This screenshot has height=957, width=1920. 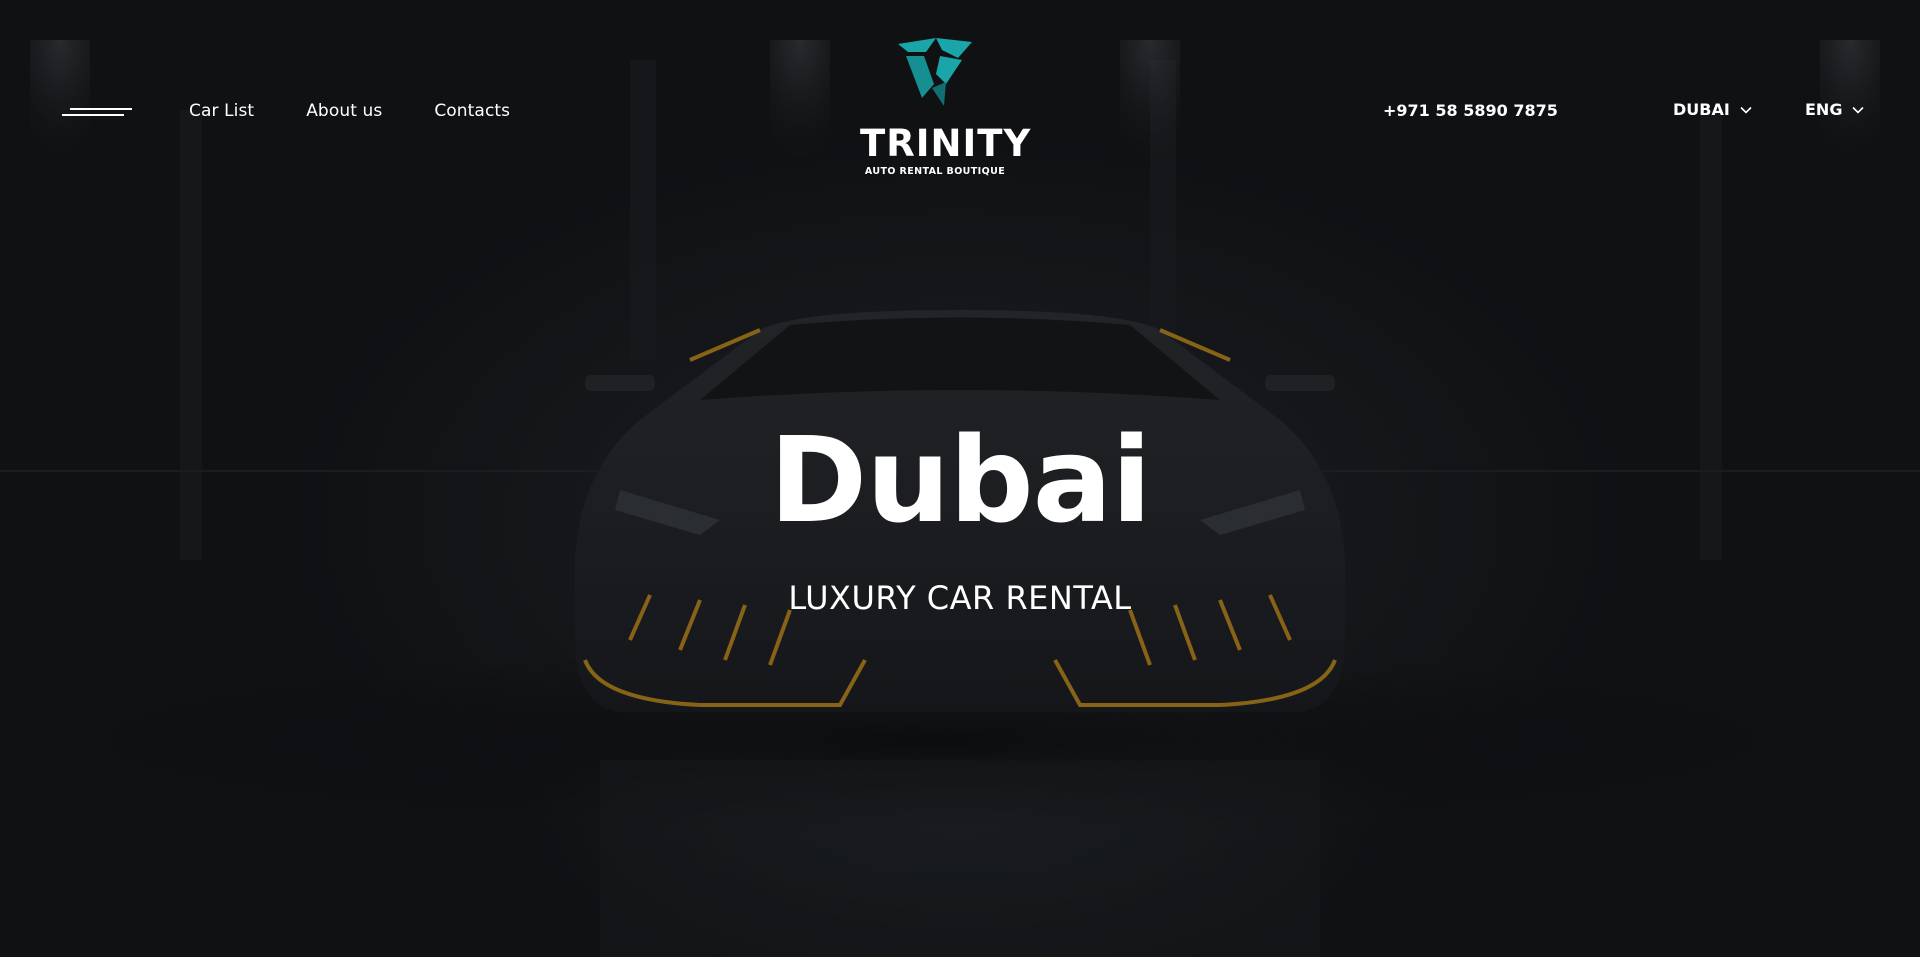 I want to click on brand-logo: TRINITY AUTO RENTAL BOUTIQUE, so click(x=946, y=110).